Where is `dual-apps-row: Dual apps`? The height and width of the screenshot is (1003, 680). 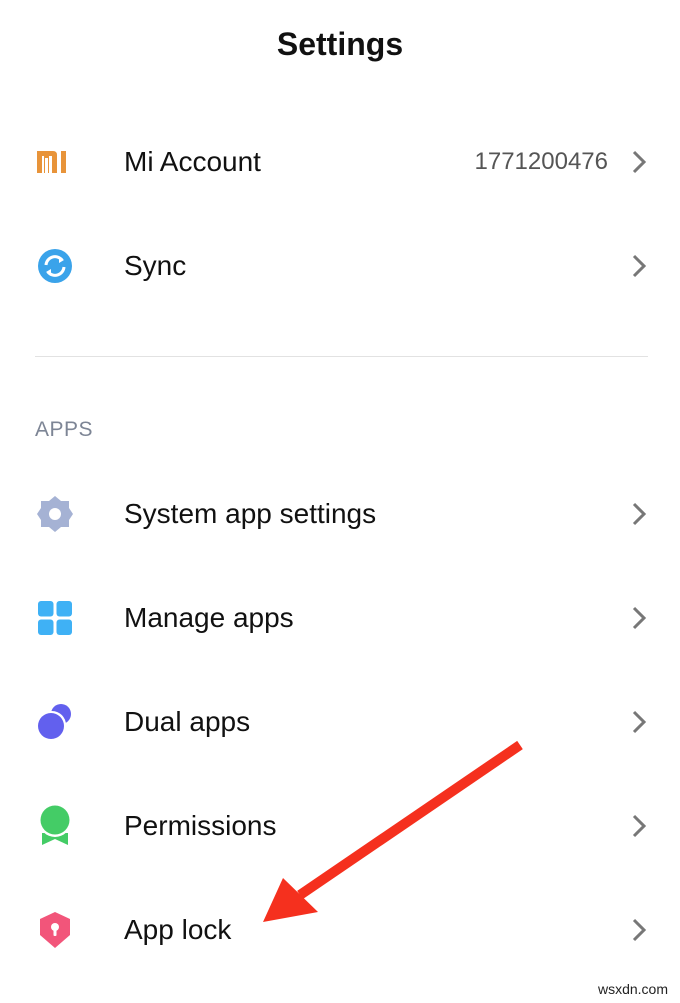
dual-apps-row: Dual apps is located at coordinates (340, 722).